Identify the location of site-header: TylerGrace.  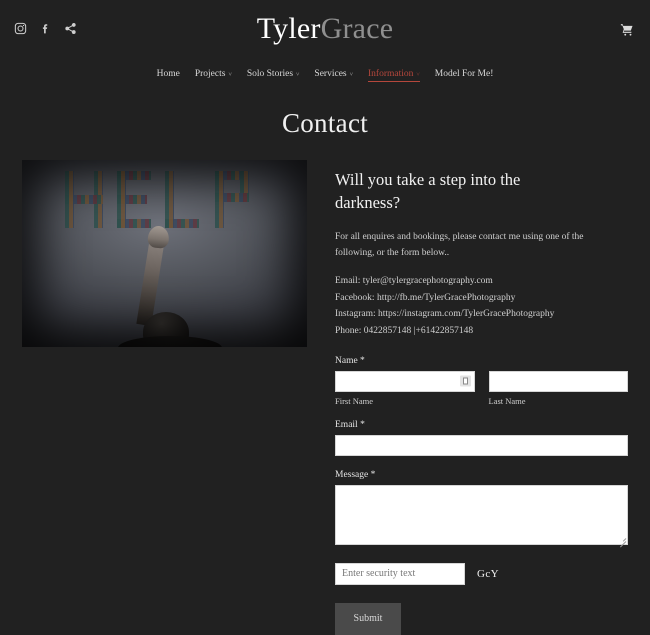
(325, 29).